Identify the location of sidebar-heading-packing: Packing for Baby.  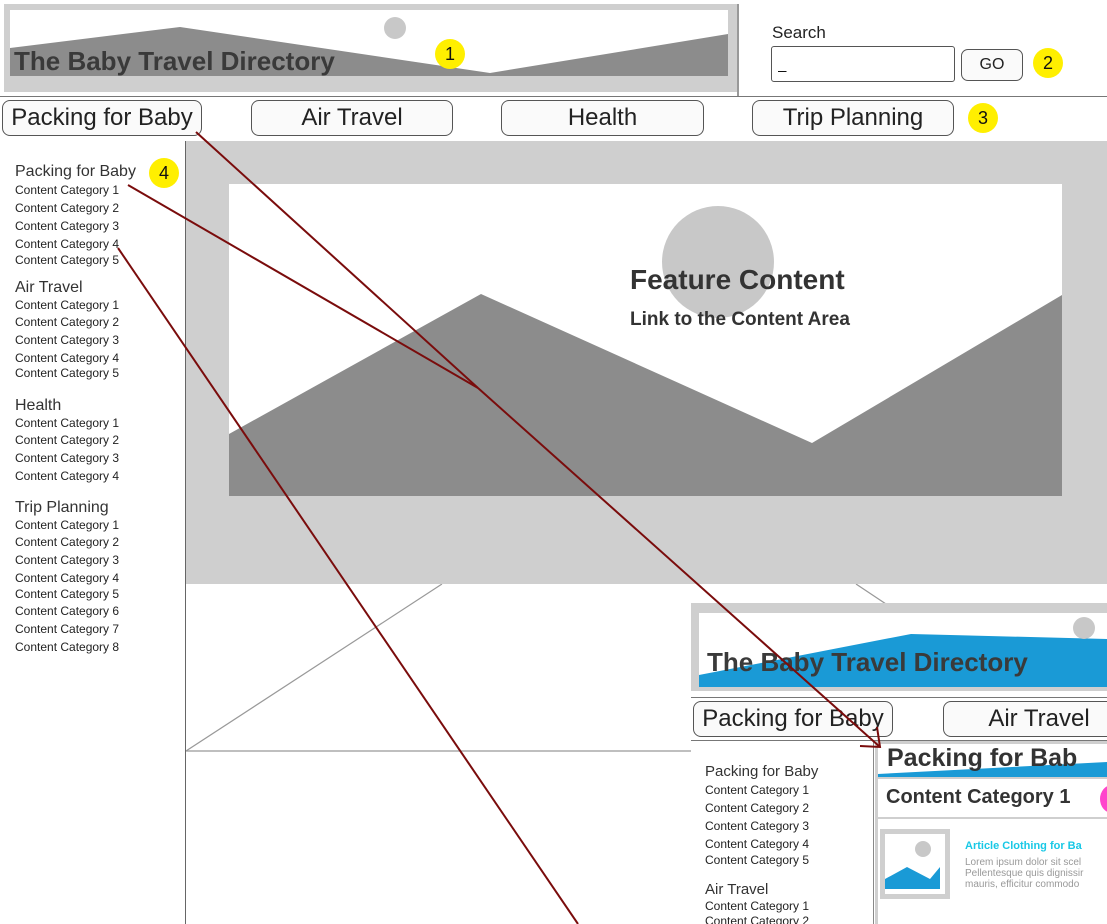
(75, 172).